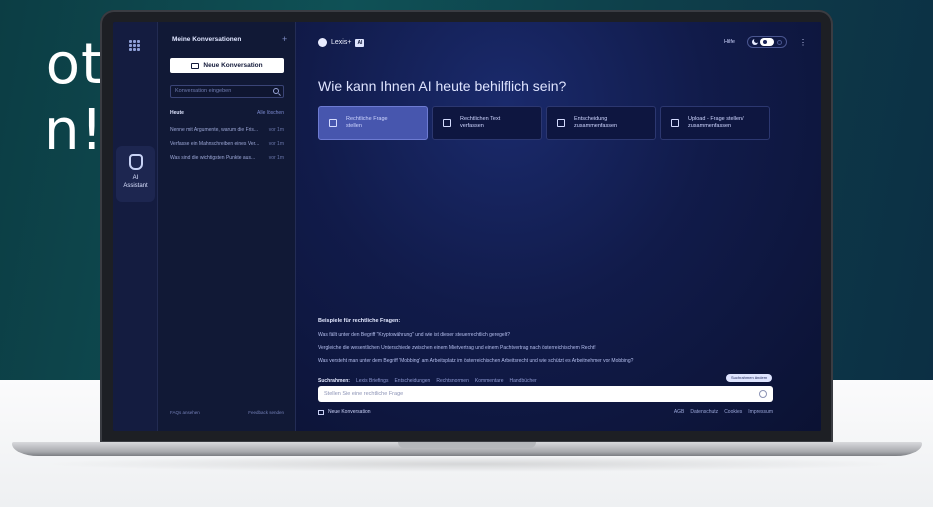 The width and height of the screenshot is (933, 507). What do you see at coordinates (561, 123) in the screenshot?
I see `list-icon` at bounding box center [561, 123].